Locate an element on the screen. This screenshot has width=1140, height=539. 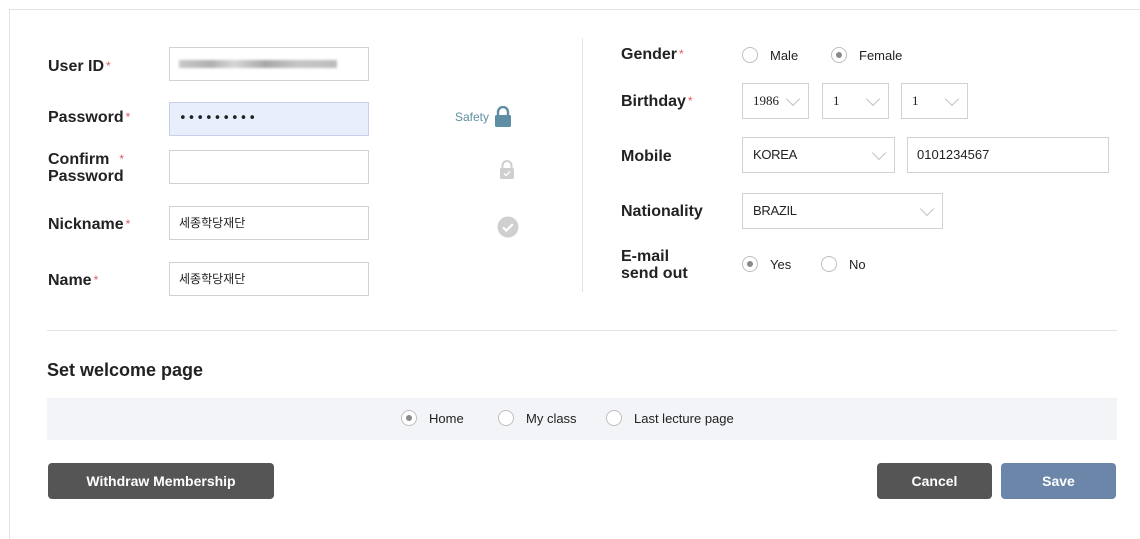
email-no-radio: No is located at coordinates (843, 264).